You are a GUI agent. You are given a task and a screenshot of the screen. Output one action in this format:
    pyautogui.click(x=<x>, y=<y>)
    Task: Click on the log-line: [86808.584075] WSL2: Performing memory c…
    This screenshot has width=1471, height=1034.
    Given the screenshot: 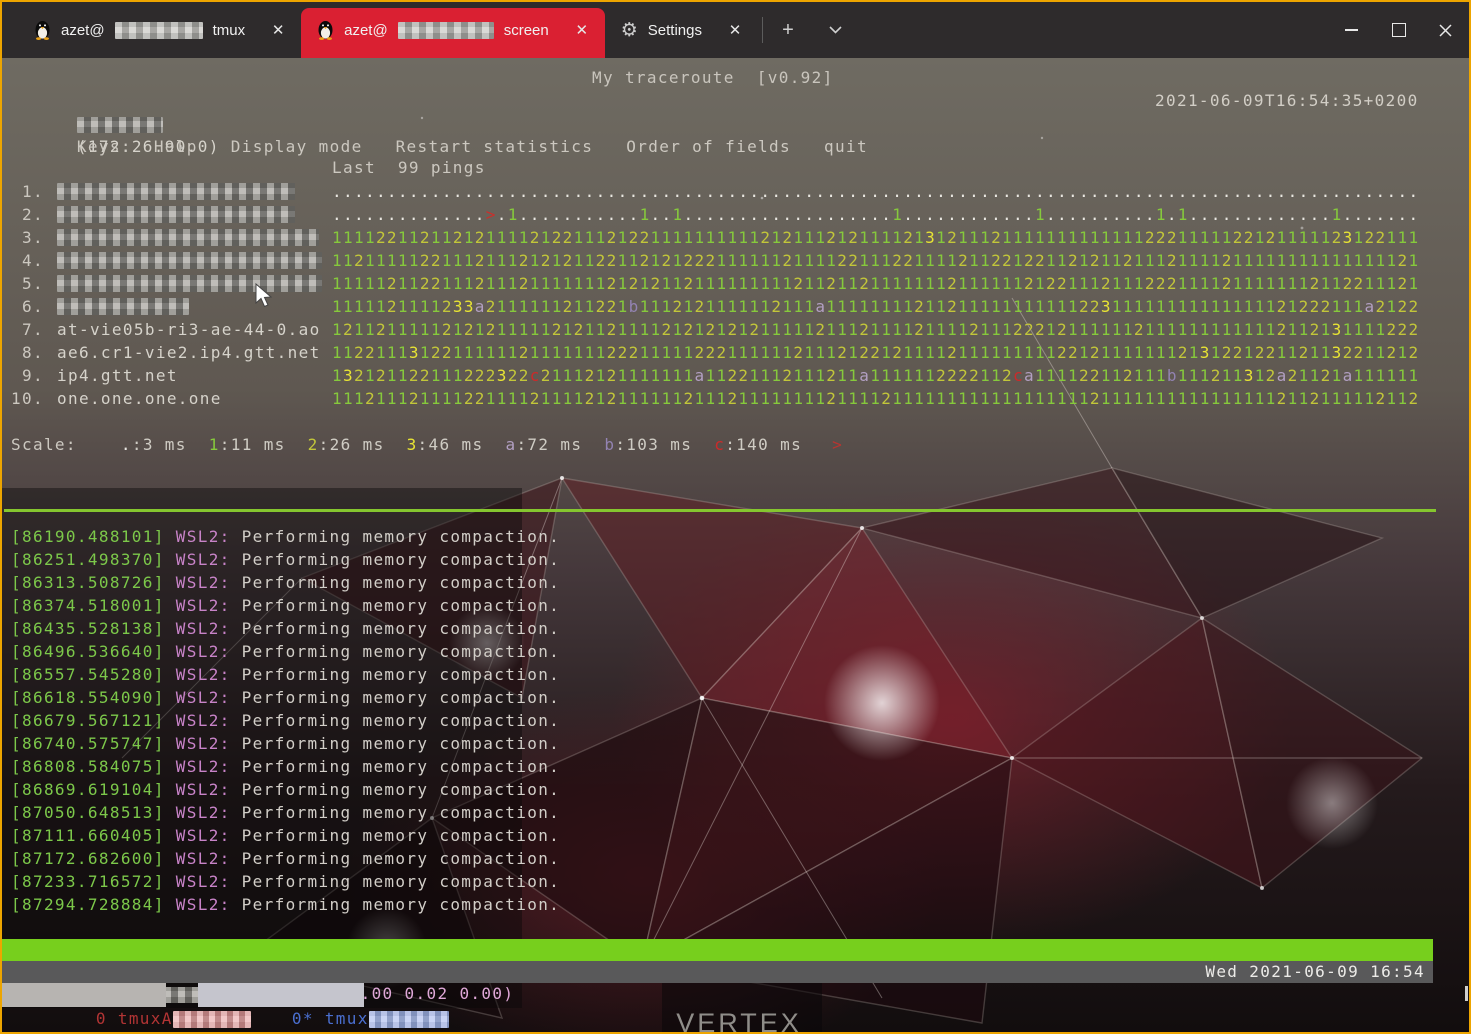 What is the action you would take?
    pyautogui.click(x=285, y=766)
    